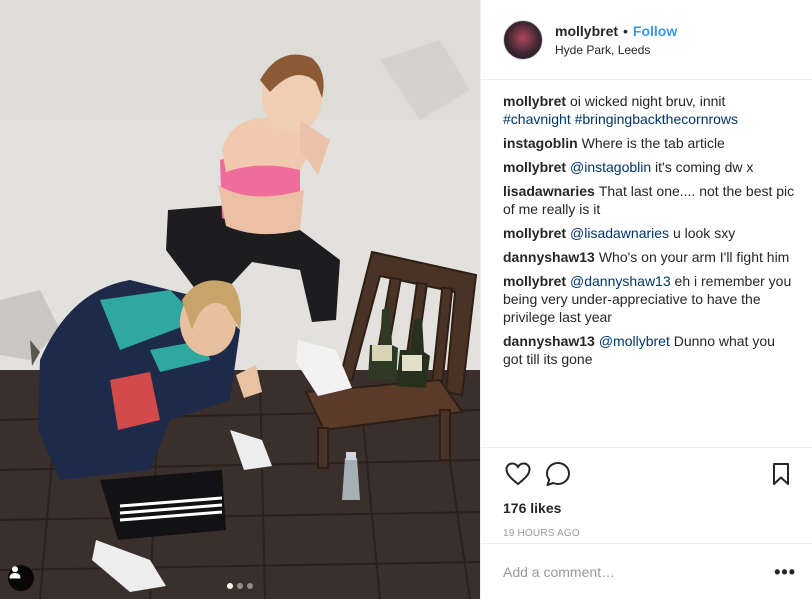 The image size is (812, 599). Describe the element at coordinates (616, 40) in the screenshot. I see `header-text: mollybret • Follow Hyde Park, Leeds` at that location.